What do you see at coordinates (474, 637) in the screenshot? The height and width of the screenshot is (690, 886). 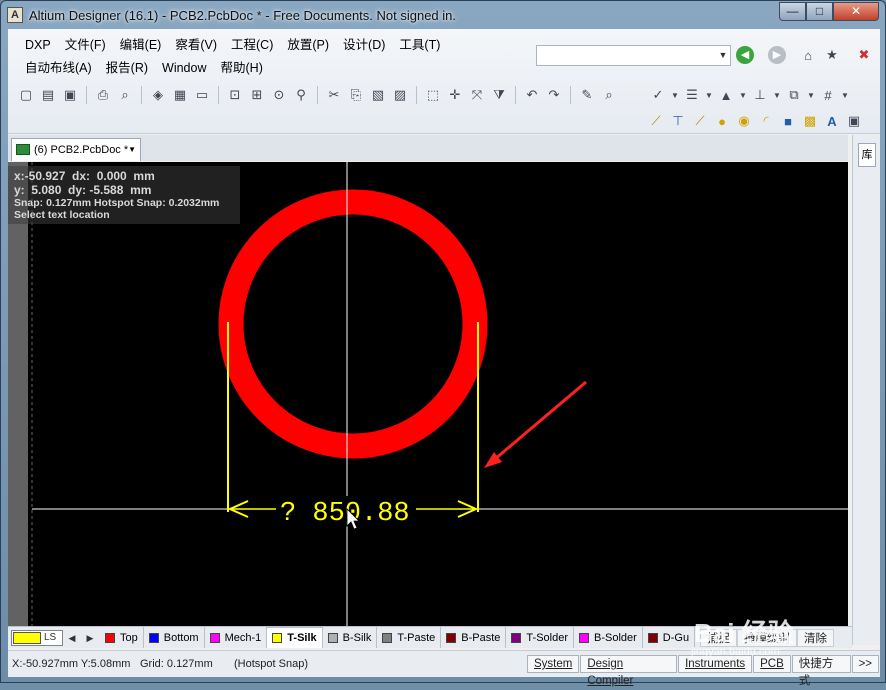 I see `layer-tab-b-paste: B-Paste` at bounding box center [474, 637].